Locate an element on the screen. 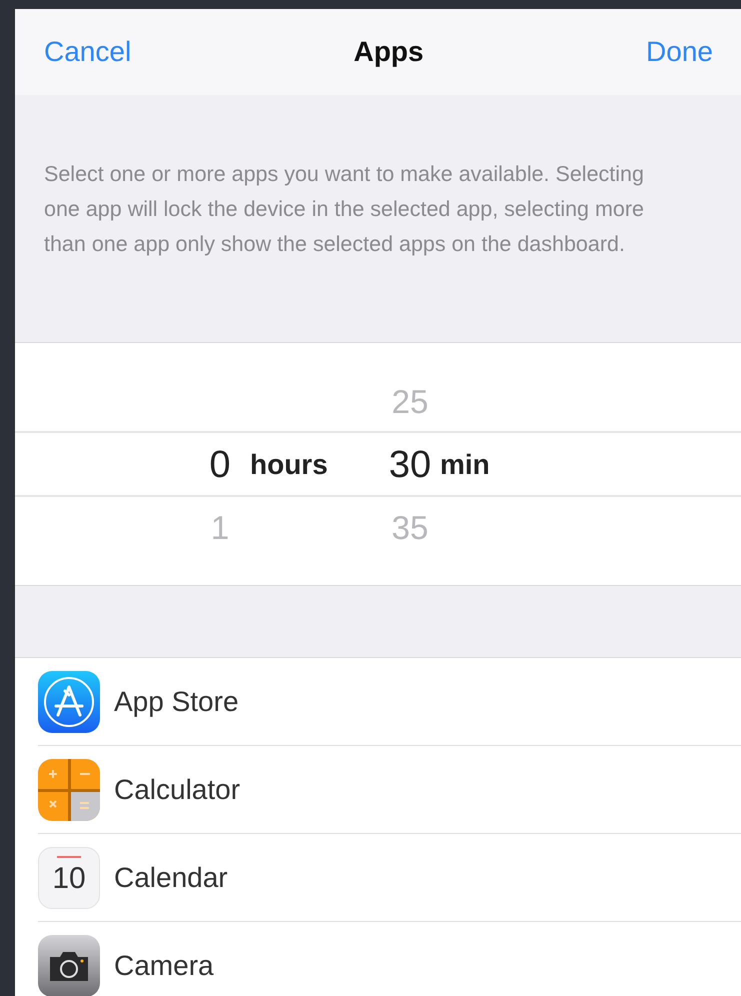  app-store-icon is located at coordinates (69, 701).